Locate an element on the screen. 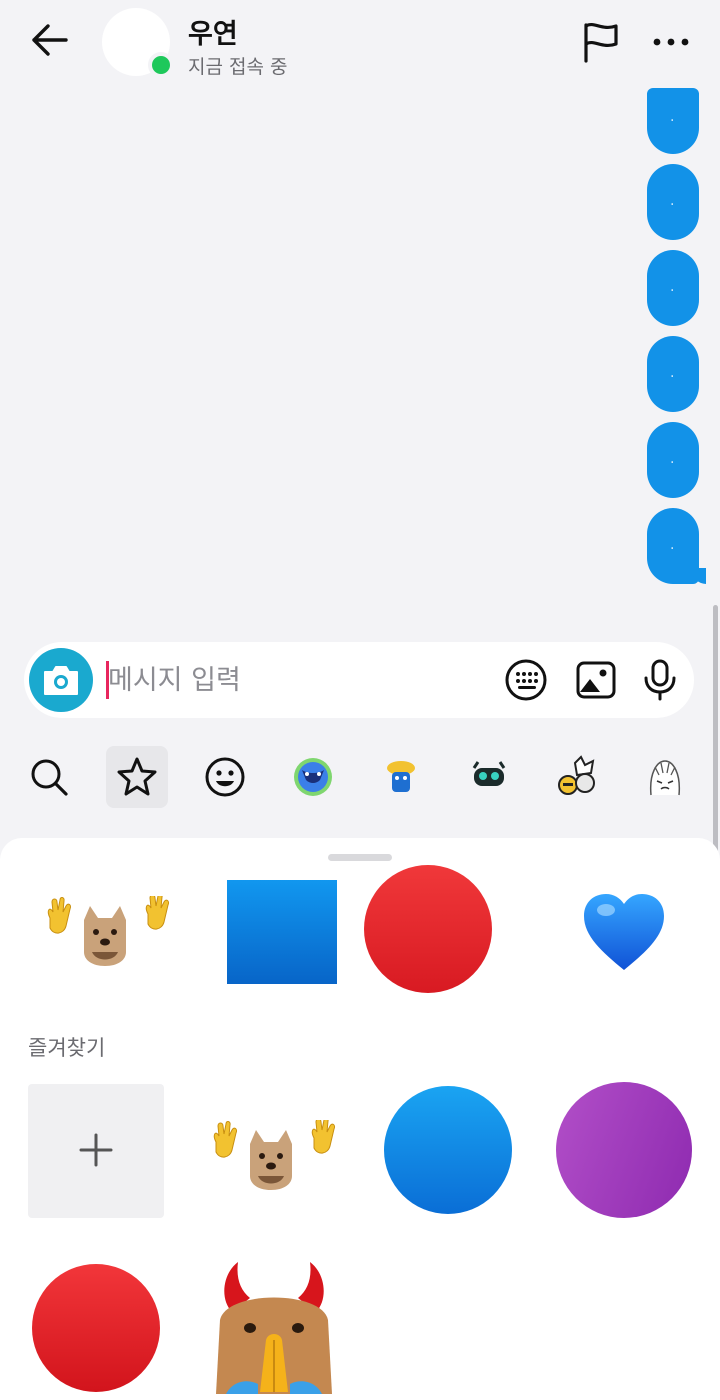 Image resolution: width=720 pixels, height=1400 pixels. report-button is located at coordinates (601, 42).